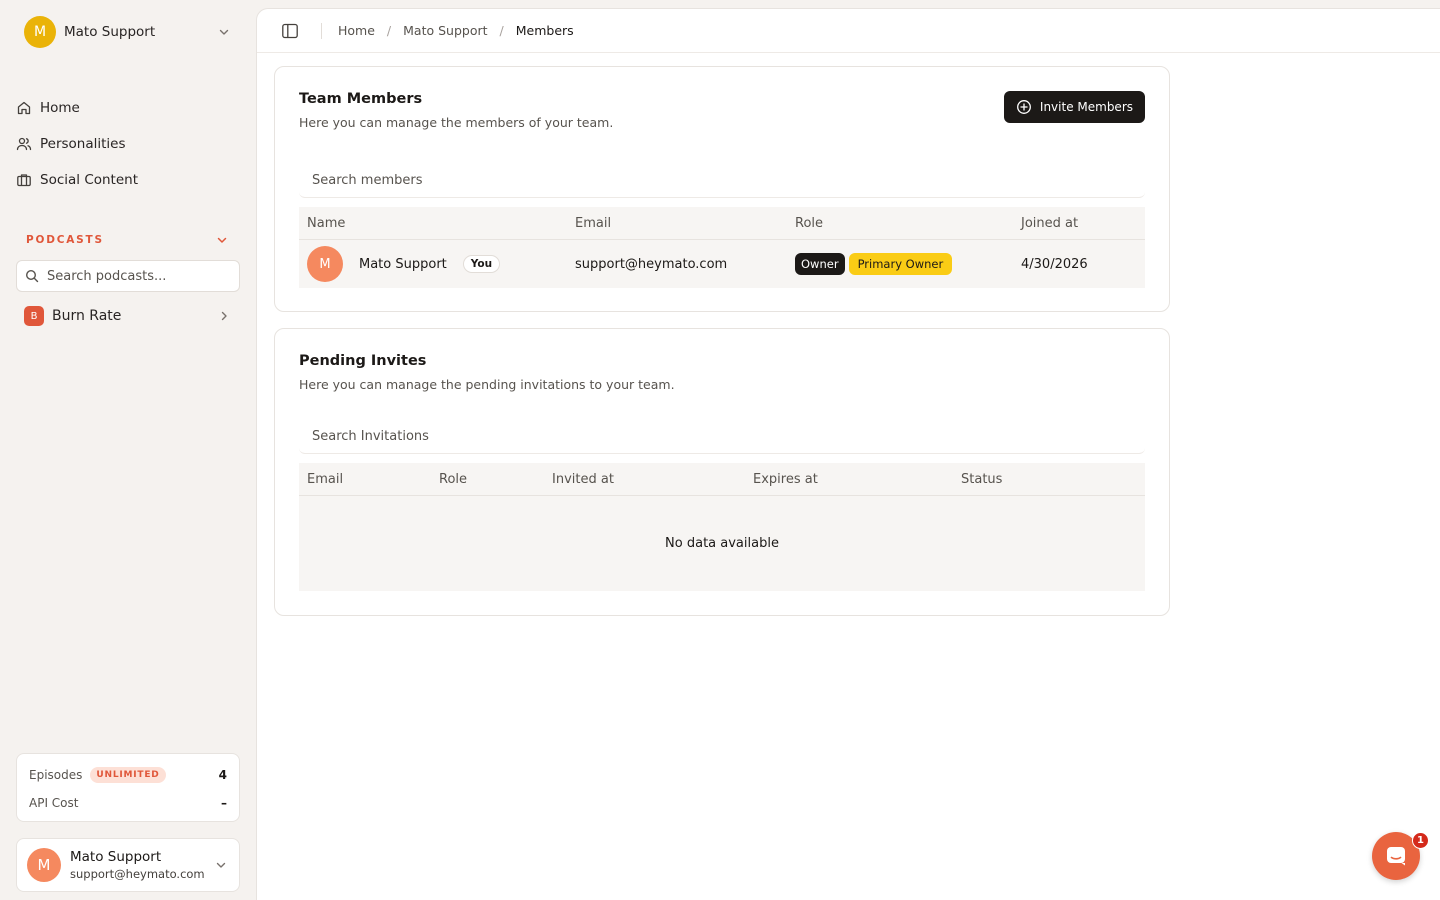 This screenshot has width=1440, height=900. What do you see at coordinates (24, 108) in the screenshot?
I see `home-icon` at bounding box center [24, 108].